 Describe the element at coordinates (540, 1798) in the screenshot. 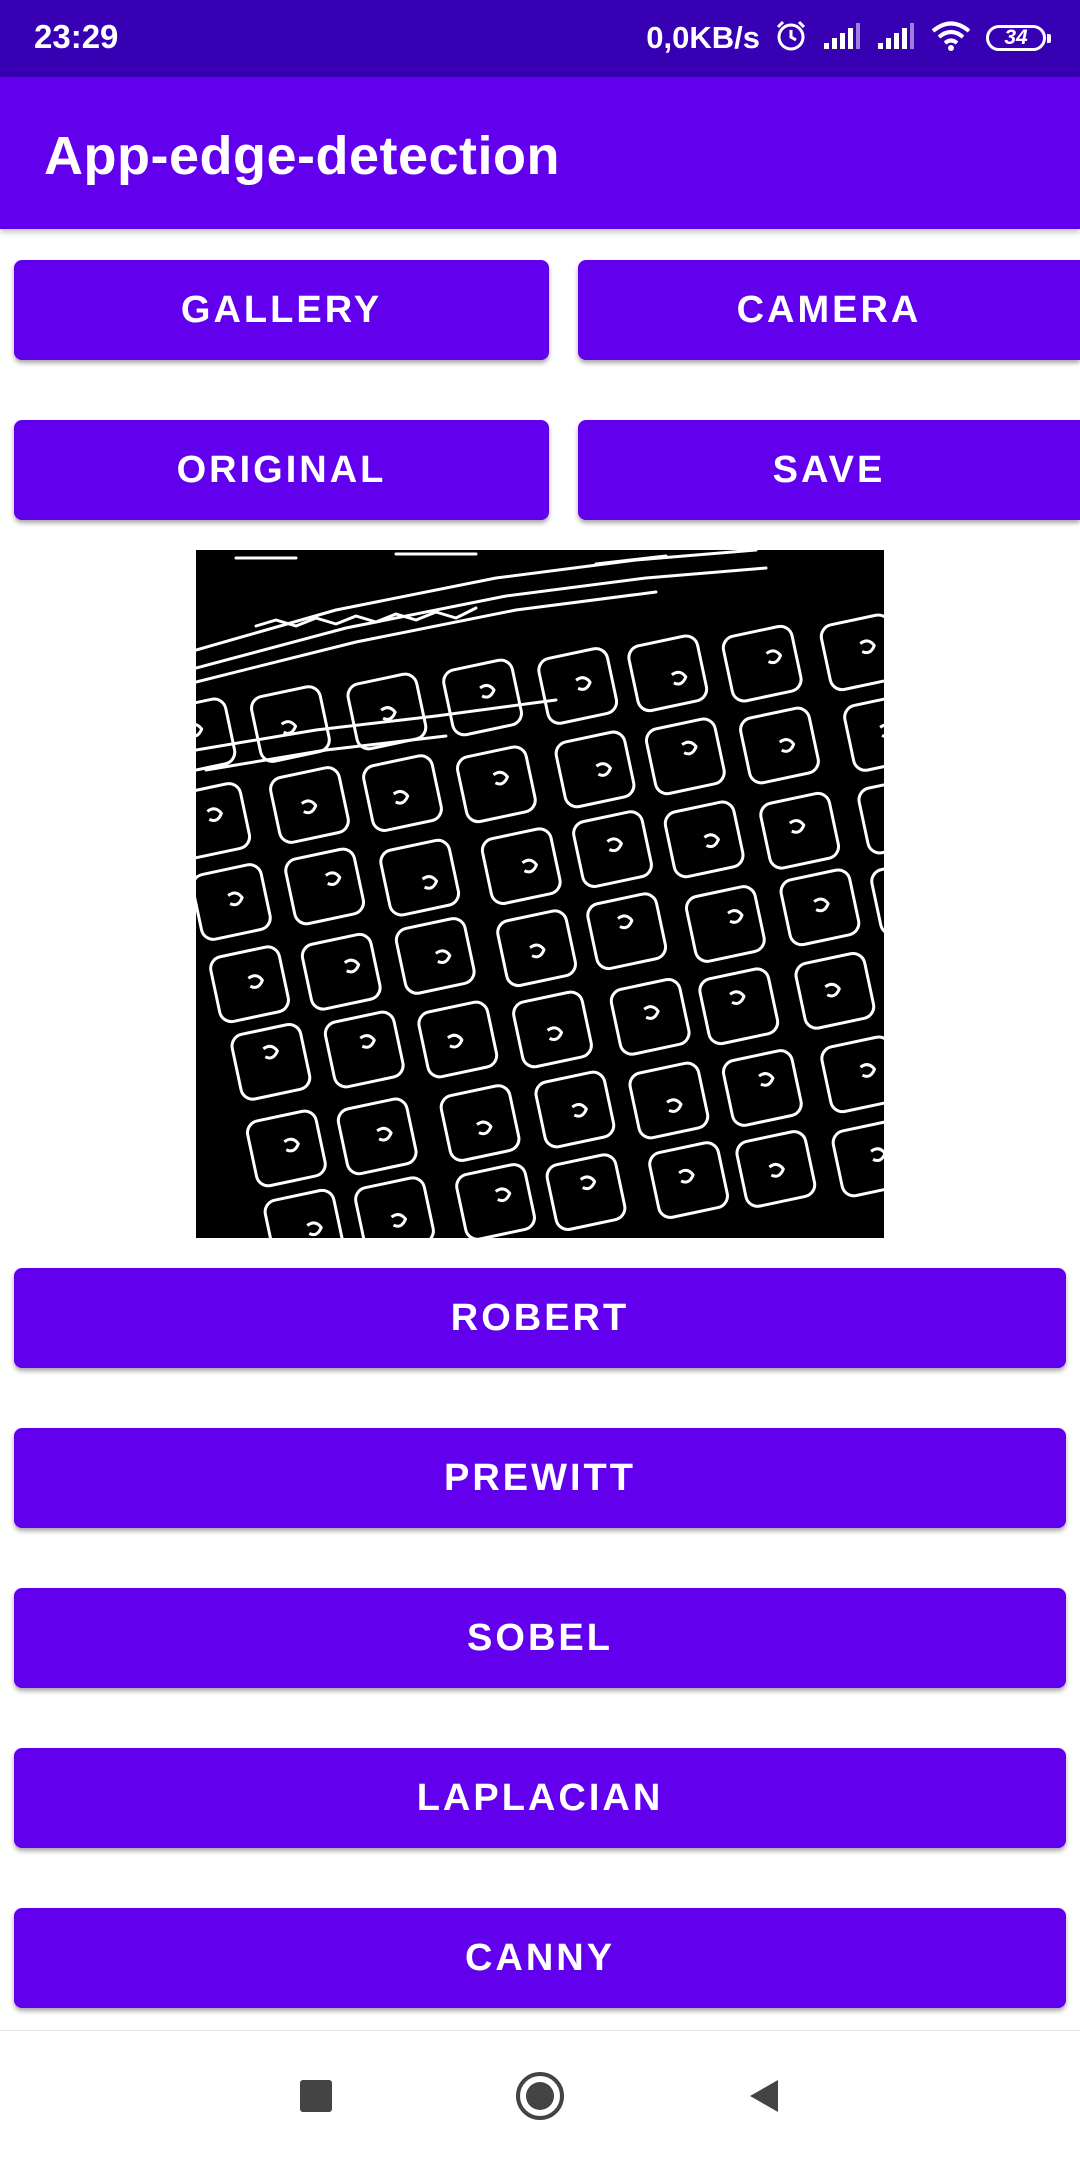

I see `laplacian-button: LAPLACIAN` at that location.